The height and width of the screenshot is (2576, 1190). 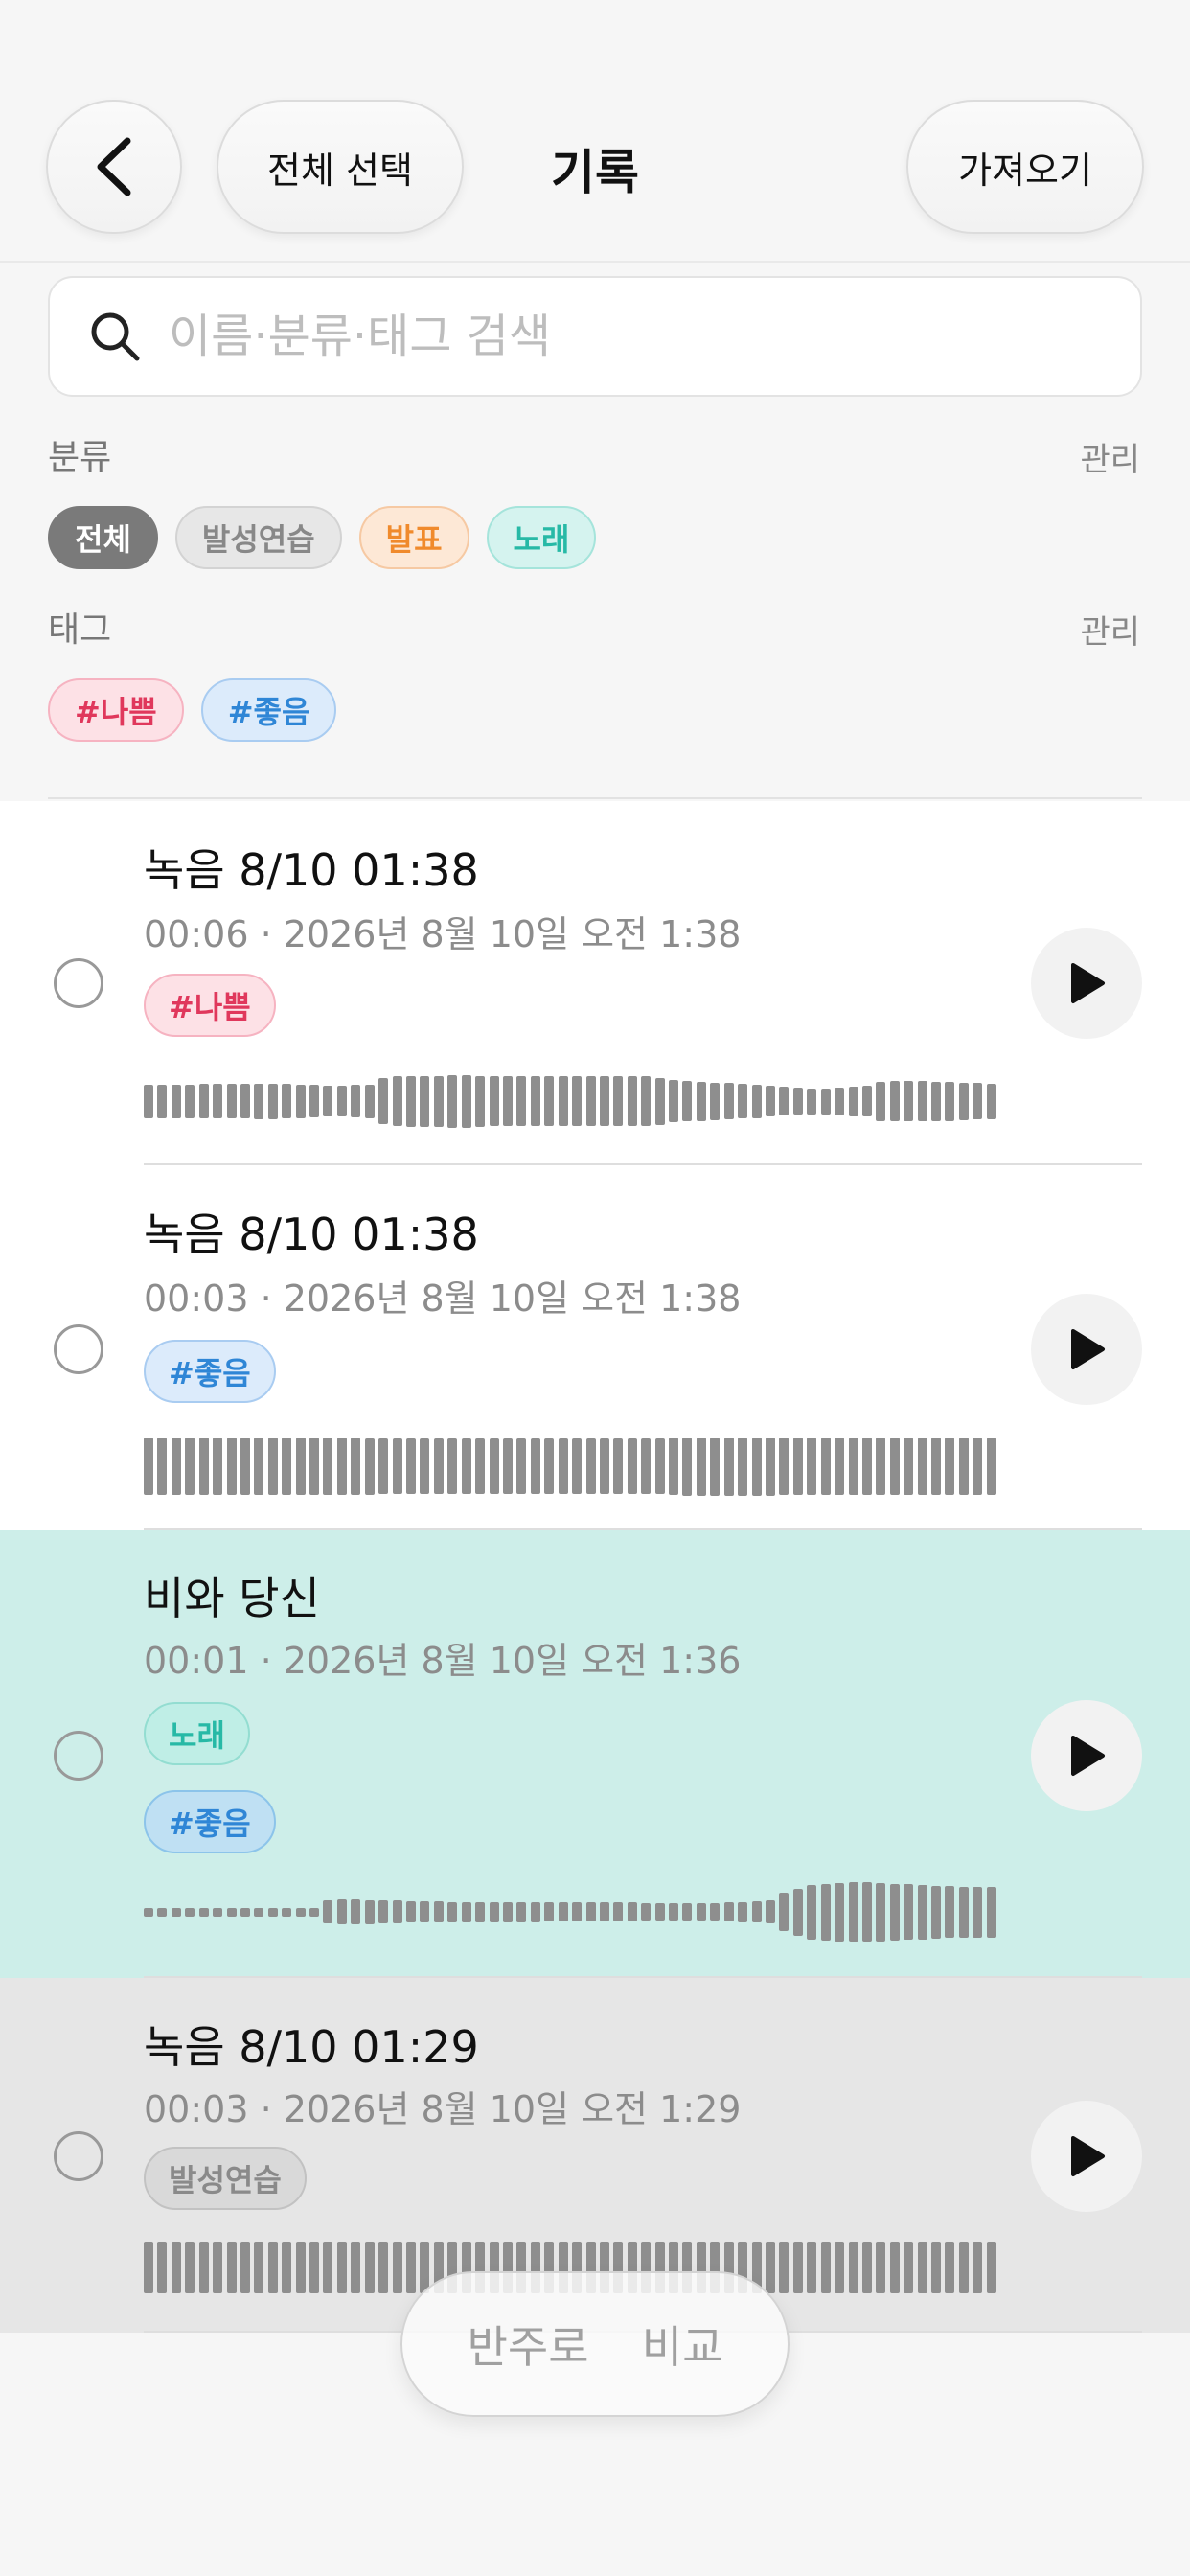 I want to click on category-section-label: 분류, so click(x=80, y=457).